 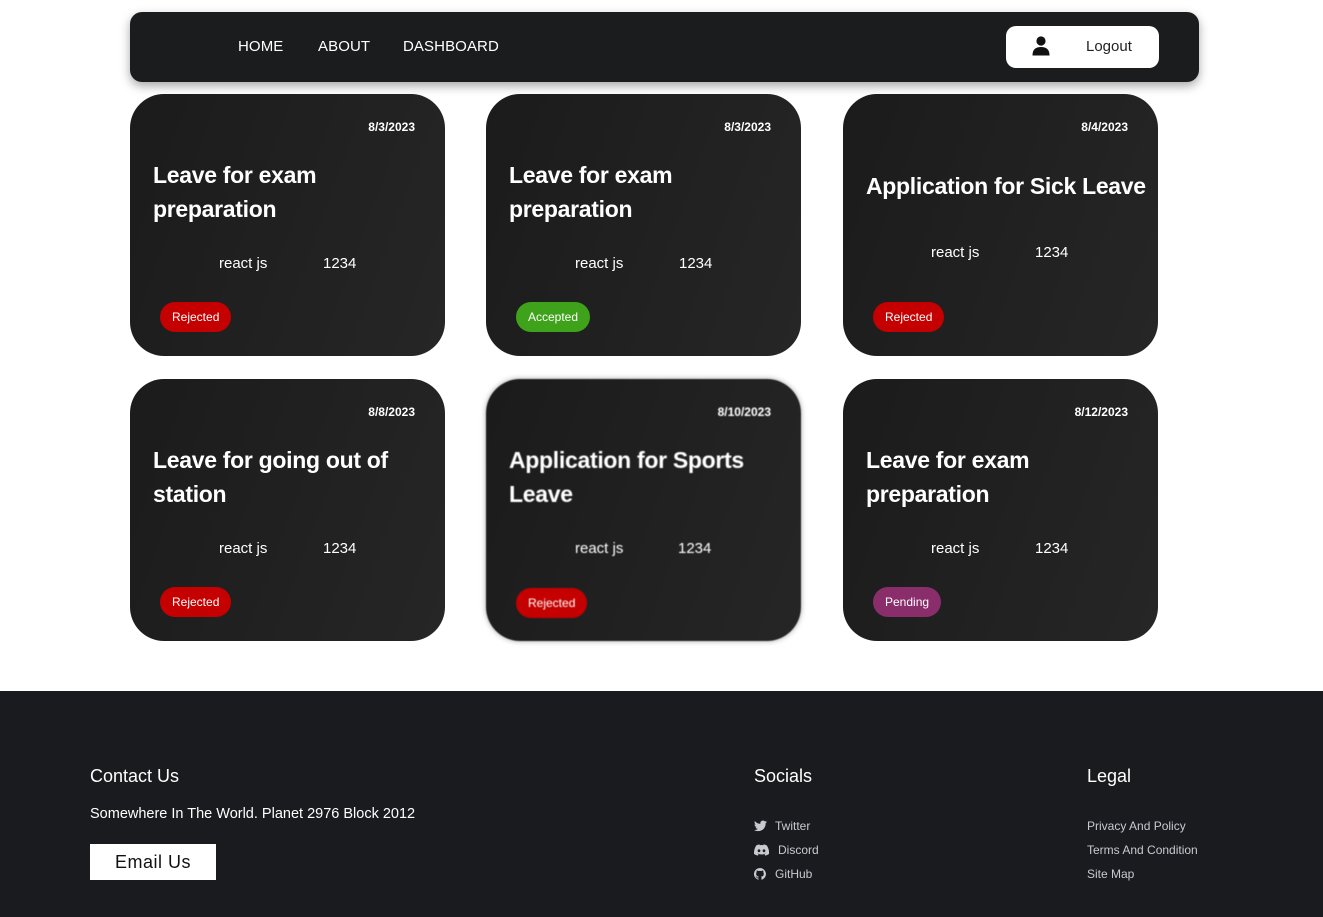 What do you see at coordinates (794, 874) in the screenshot?
I see `github-label: GitHub` at bounding box center [794, 874].